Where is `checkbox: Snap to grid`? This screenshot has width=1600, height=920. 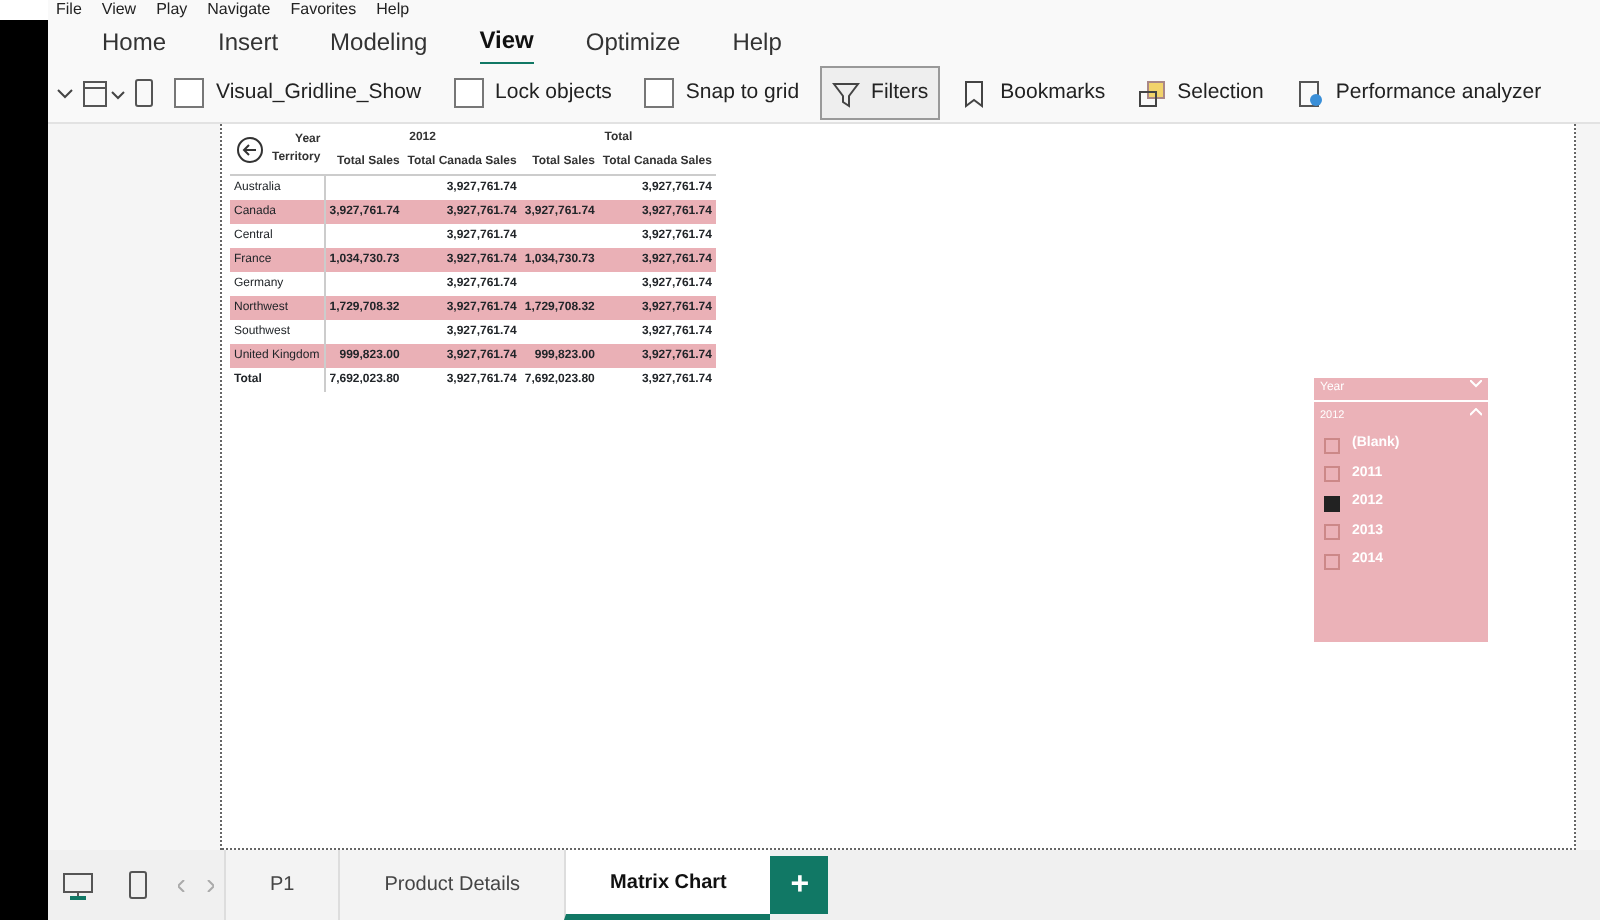
checkbox: Snap to grid is located at coordinates (721, 93).